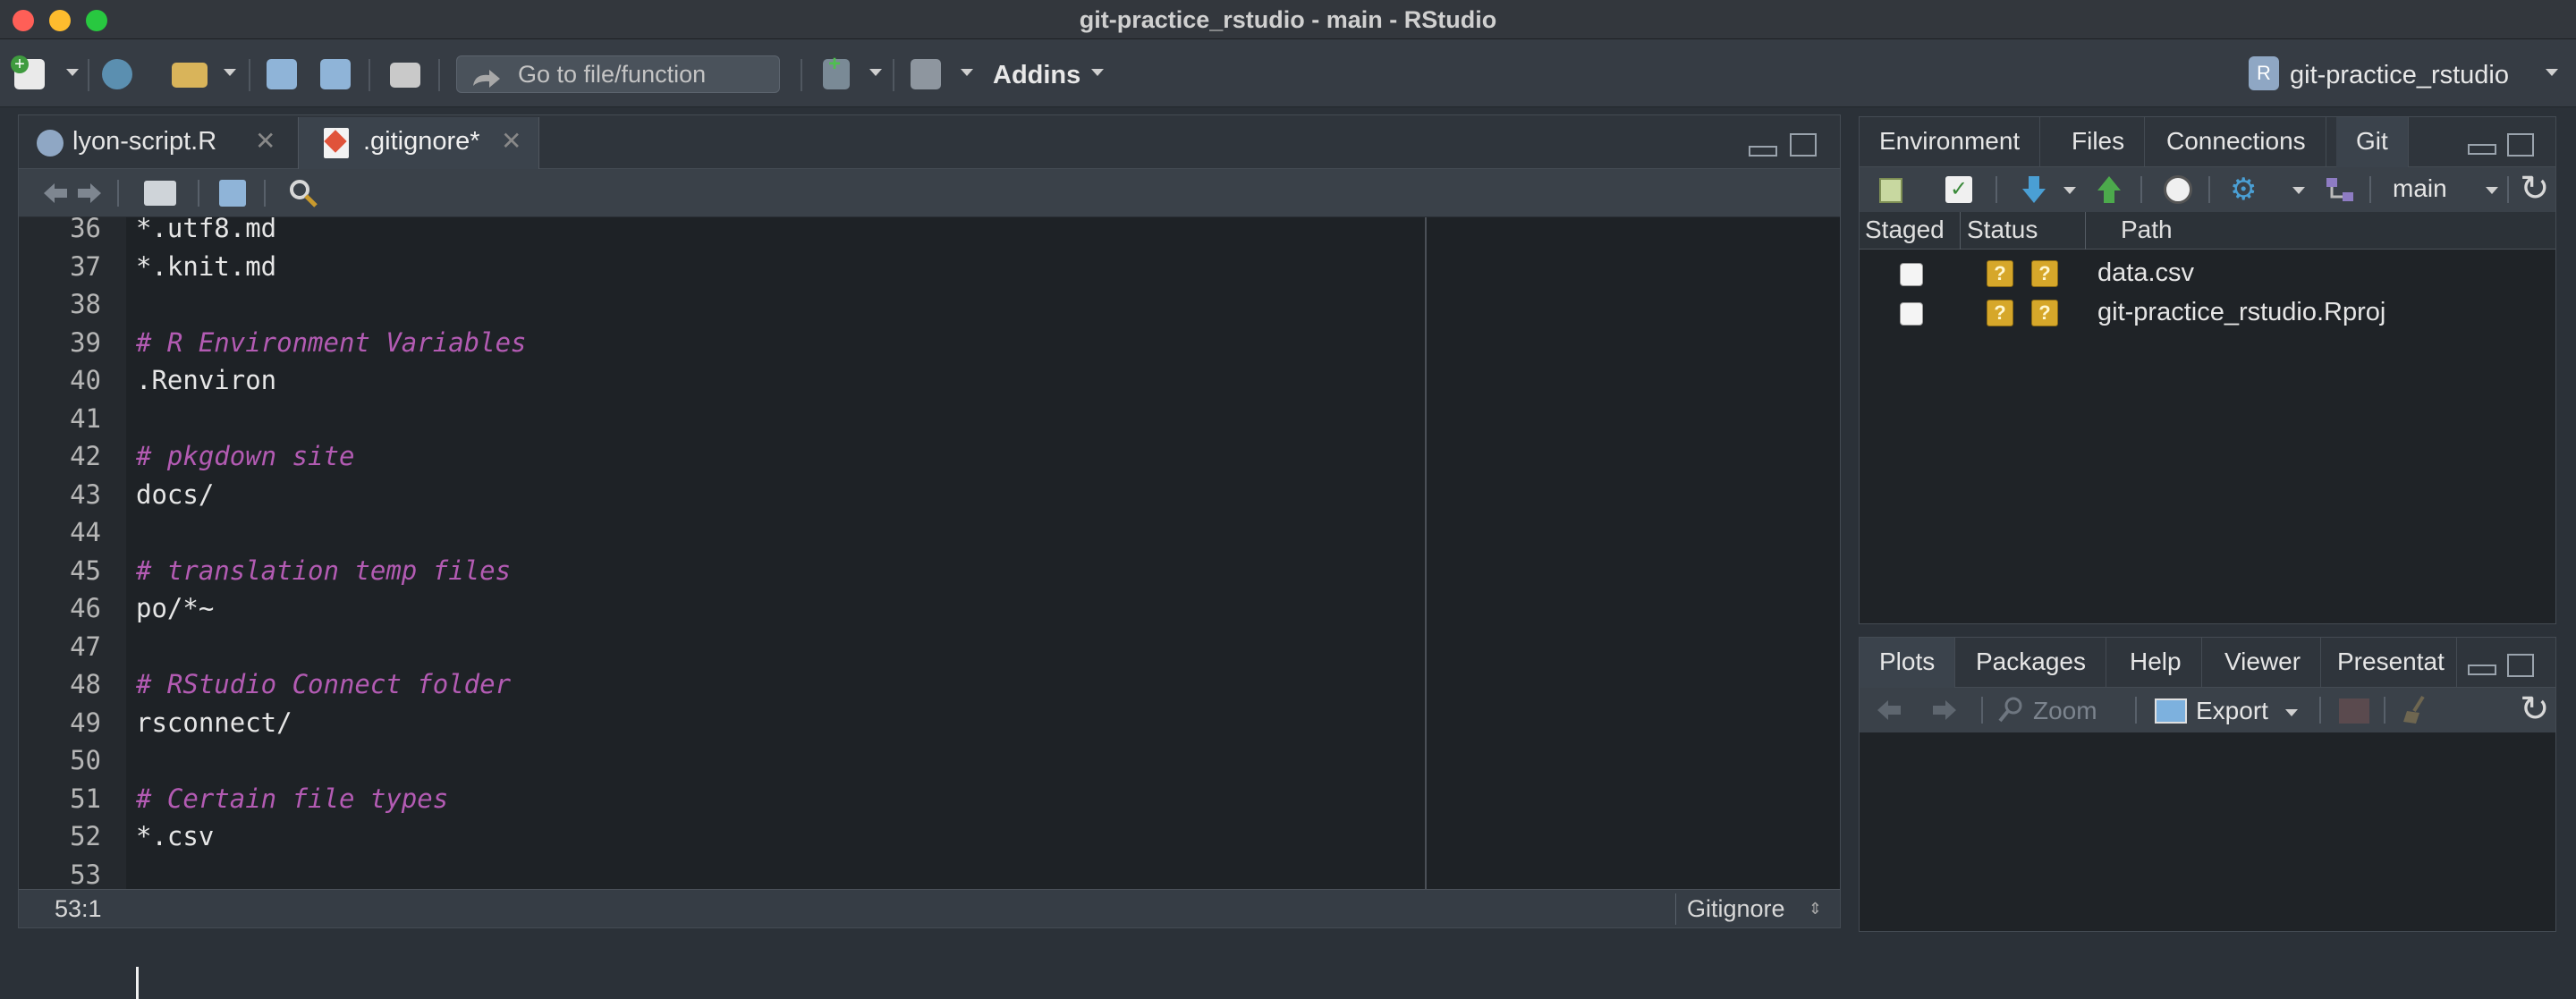 Image resolution: width=2576 pixels, height=999 pixels. I want to click on zoom-label: Zoom, so click(2065, 710).